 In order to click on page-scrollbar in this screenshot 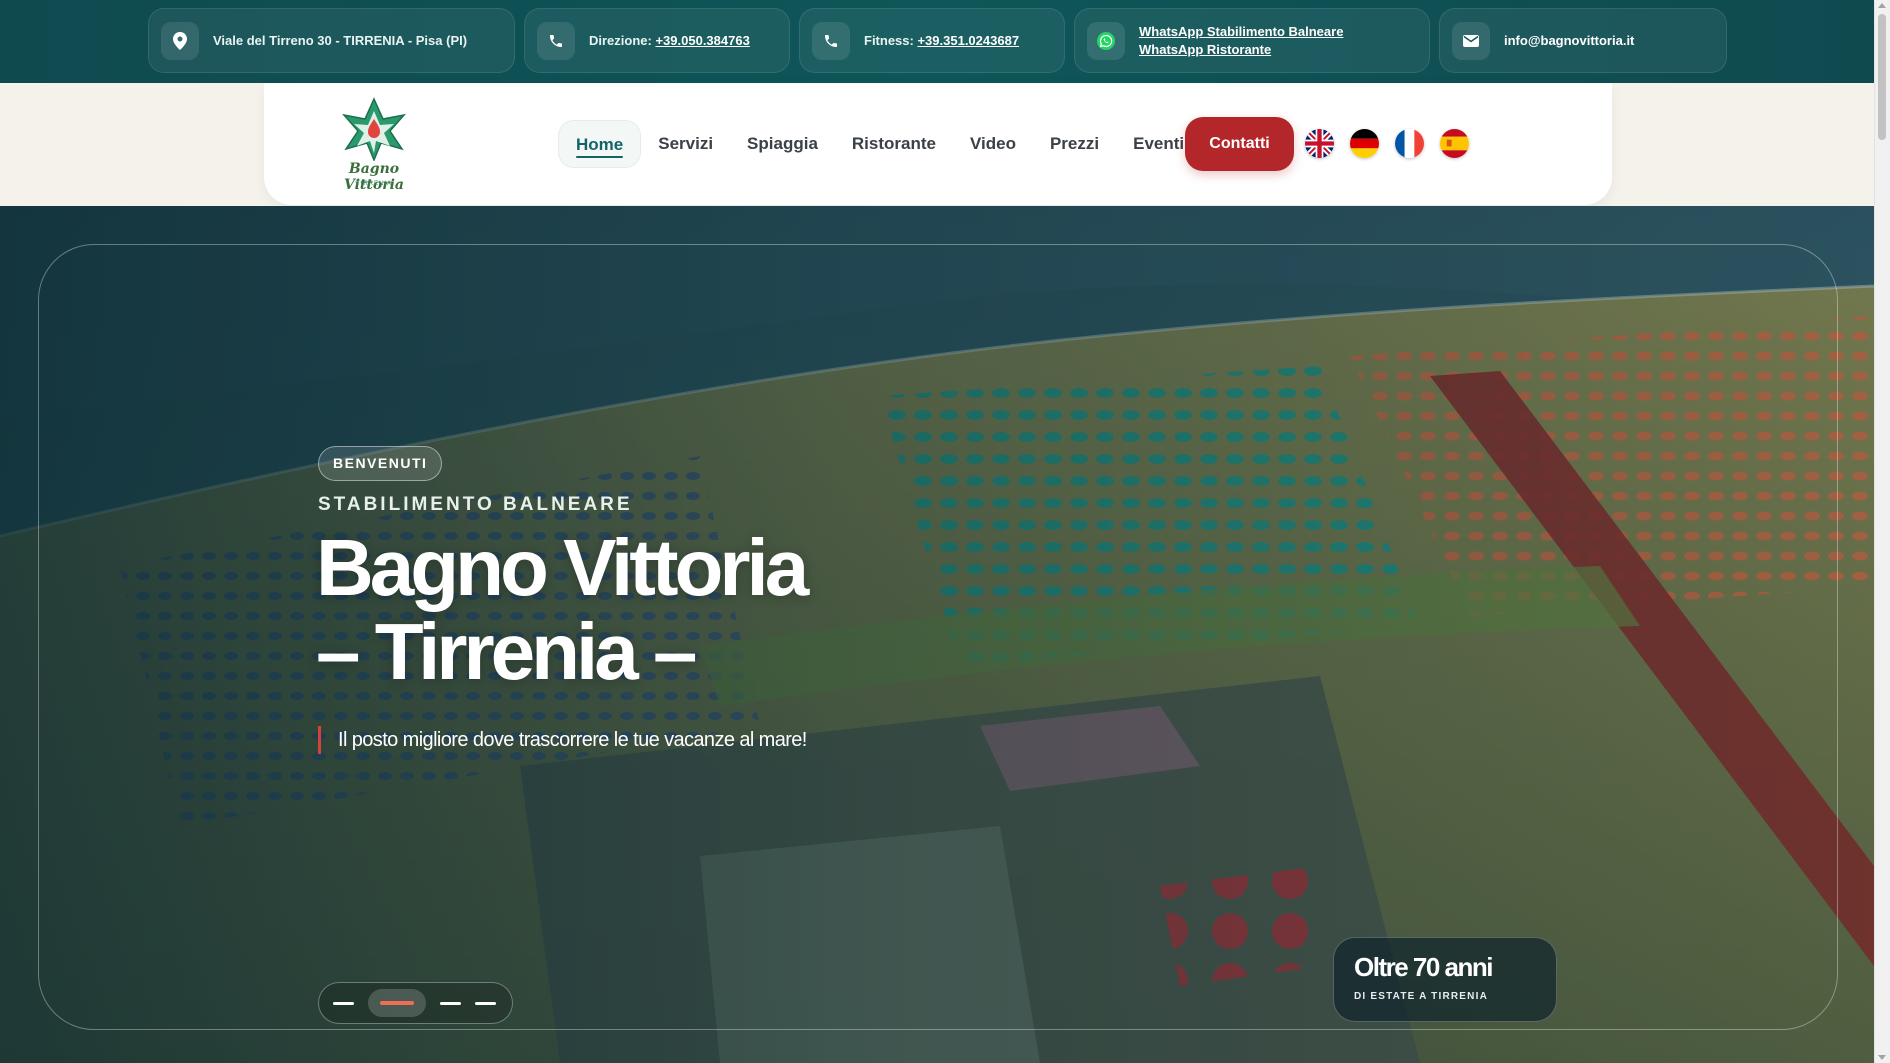, I will do `click(1882, 531)`.